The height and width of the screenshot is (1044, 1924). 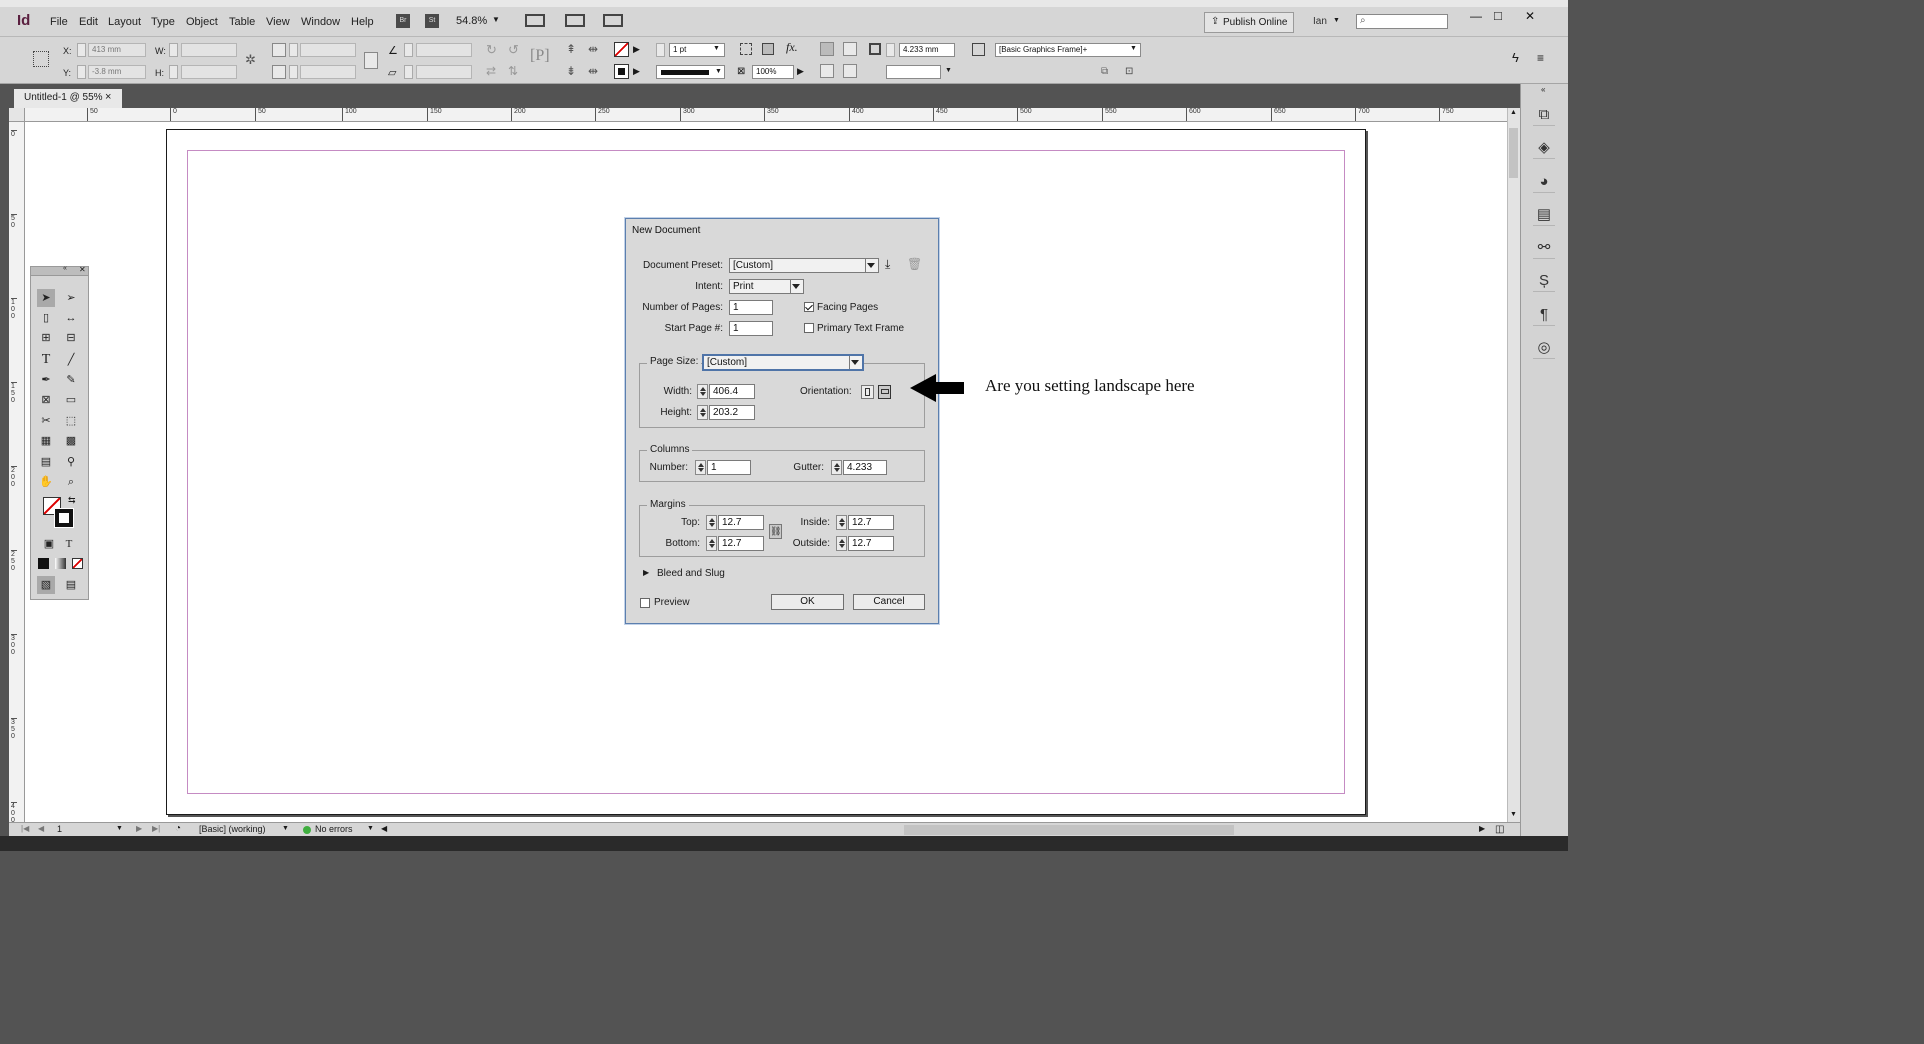 What do you see at coordinates (841, 543) in the screenshot?
I see `outside-spinner` at bounding box center [841, 543].